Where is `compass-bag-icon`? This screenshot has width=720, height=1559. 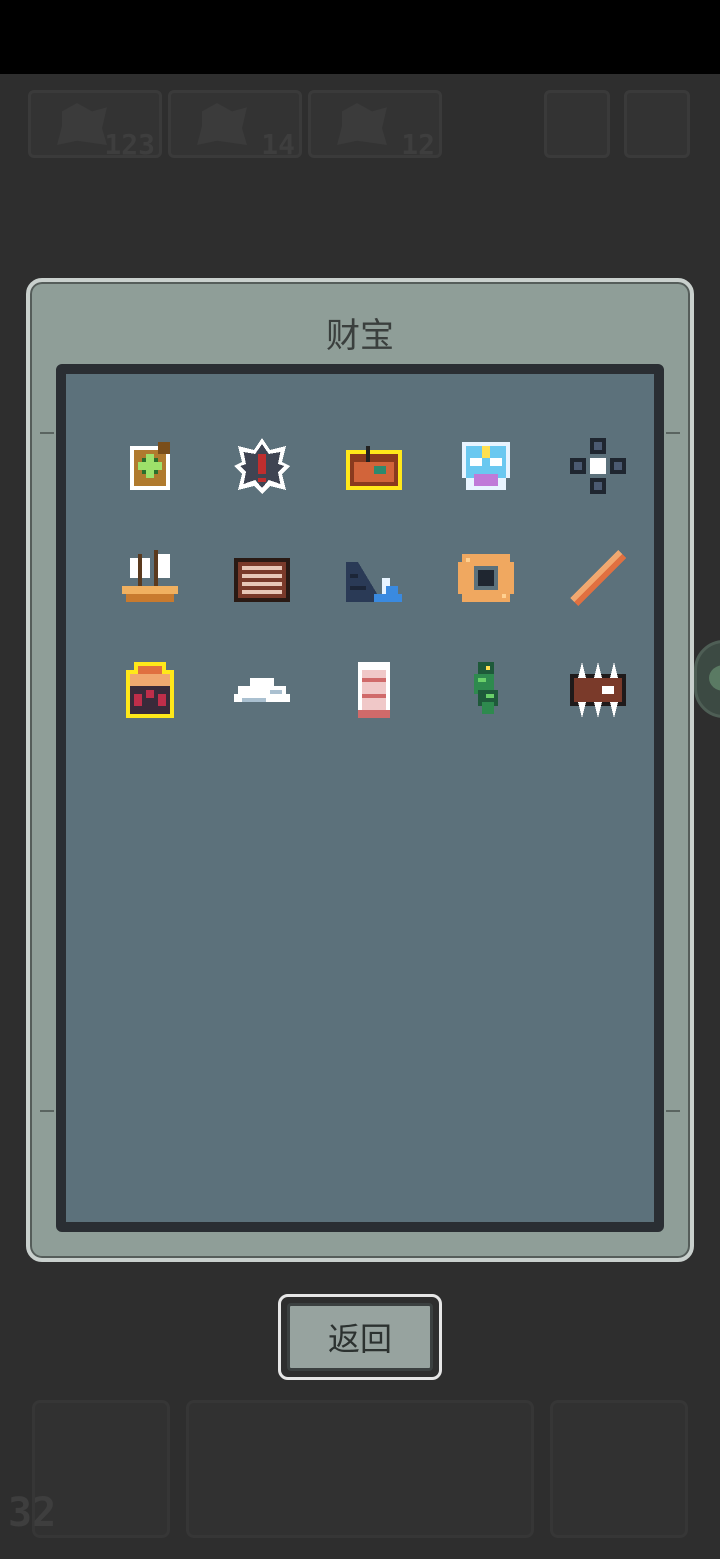
compass-bag-icon is located at coordinates (150, 466).